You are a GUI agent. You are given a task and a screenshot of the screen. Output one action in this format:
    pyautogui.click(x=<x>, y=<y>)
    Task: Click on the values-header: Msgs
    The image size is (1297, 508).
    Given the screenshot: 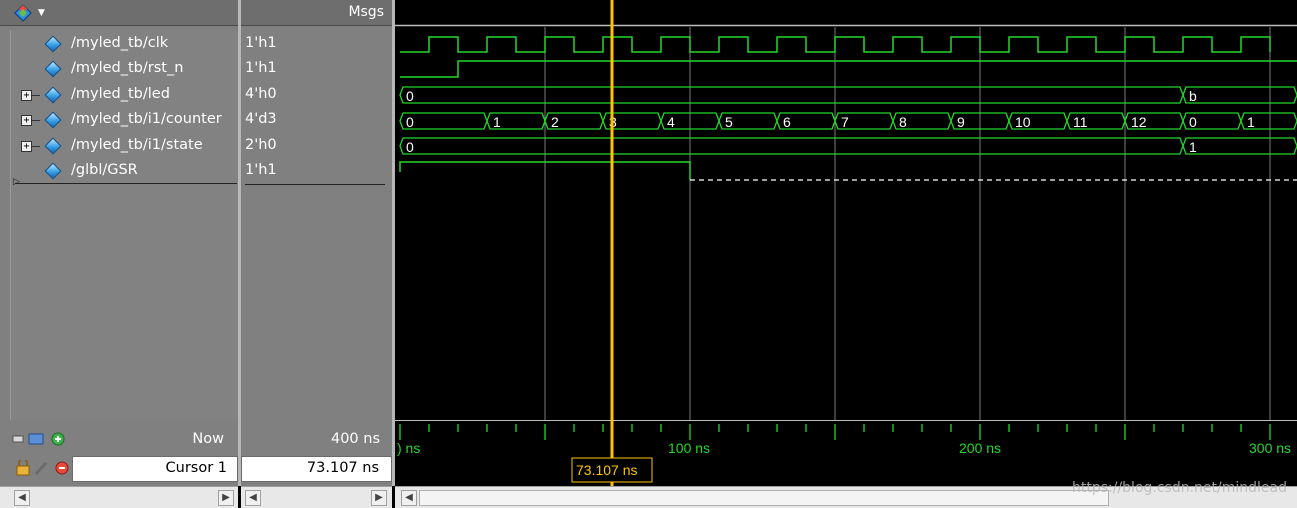 What is the action you would take?
    pyautogui.click(x=316, y=13)
    